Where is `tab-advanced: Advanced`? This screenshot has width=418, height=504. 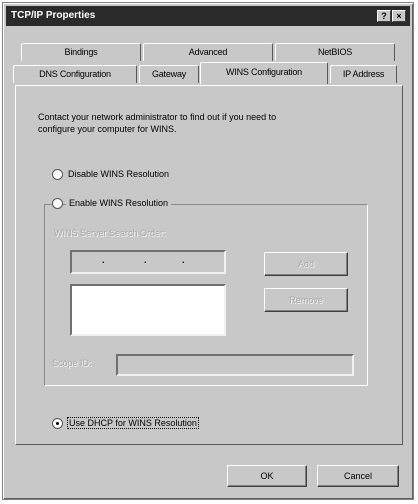 tab-advanced: Advanced is located at coordinates (208, 52).